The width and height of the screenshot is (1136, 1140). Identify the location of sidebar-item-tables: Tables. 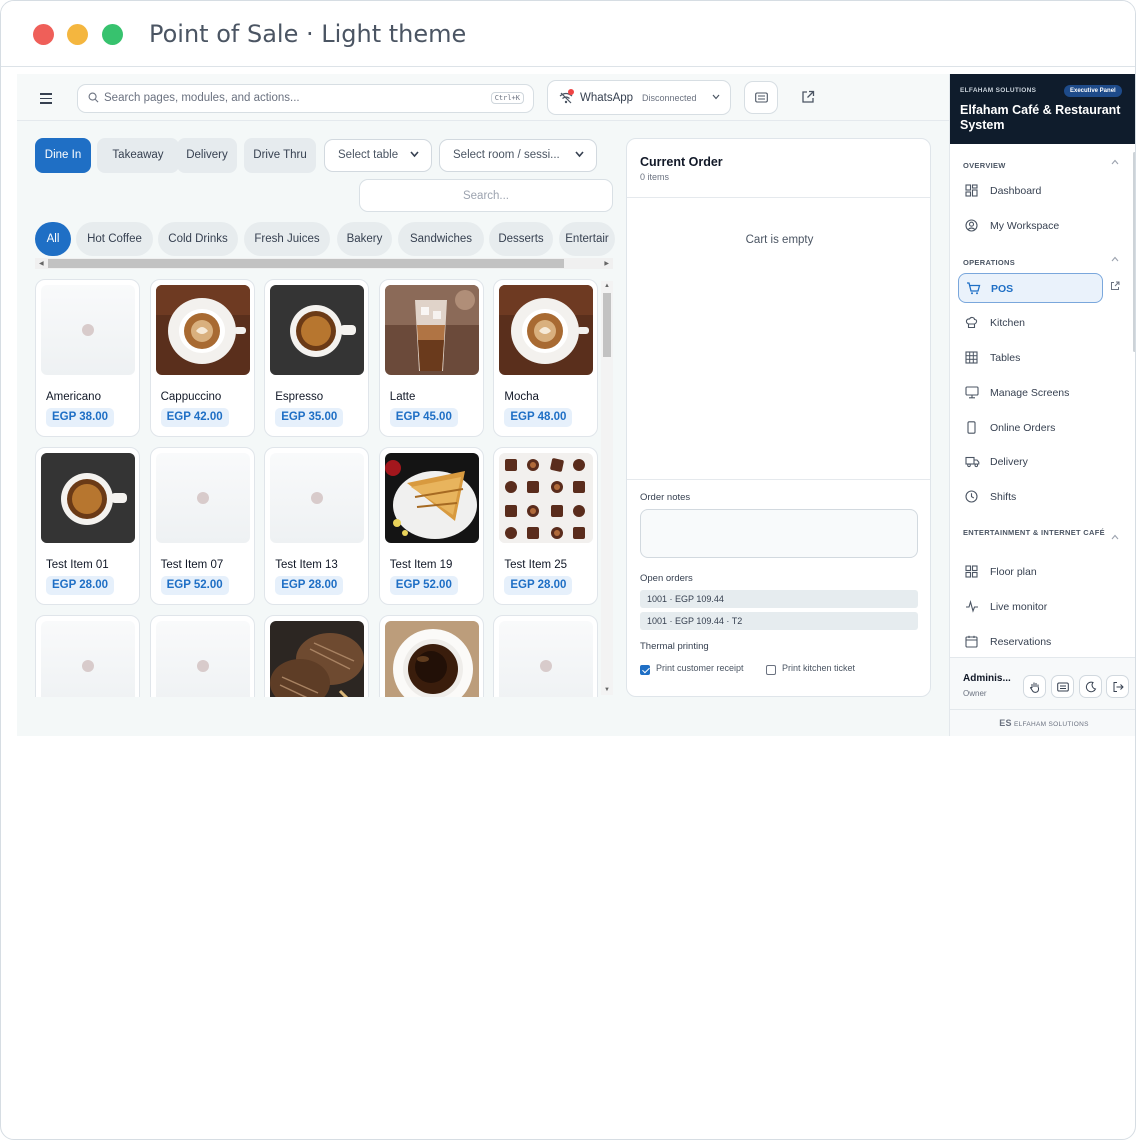
(1030, 358).